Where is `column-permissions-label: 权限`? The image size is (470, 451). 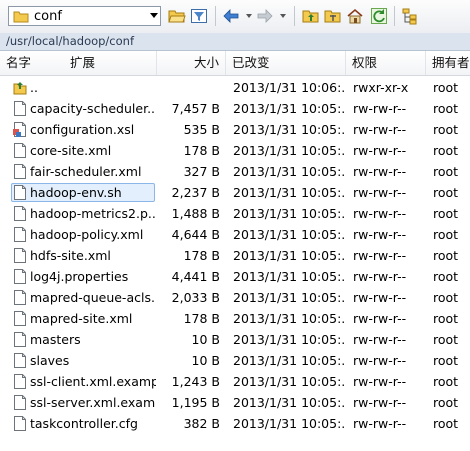 column-permissions-label: 权限 is located at coordinates (365, 62).